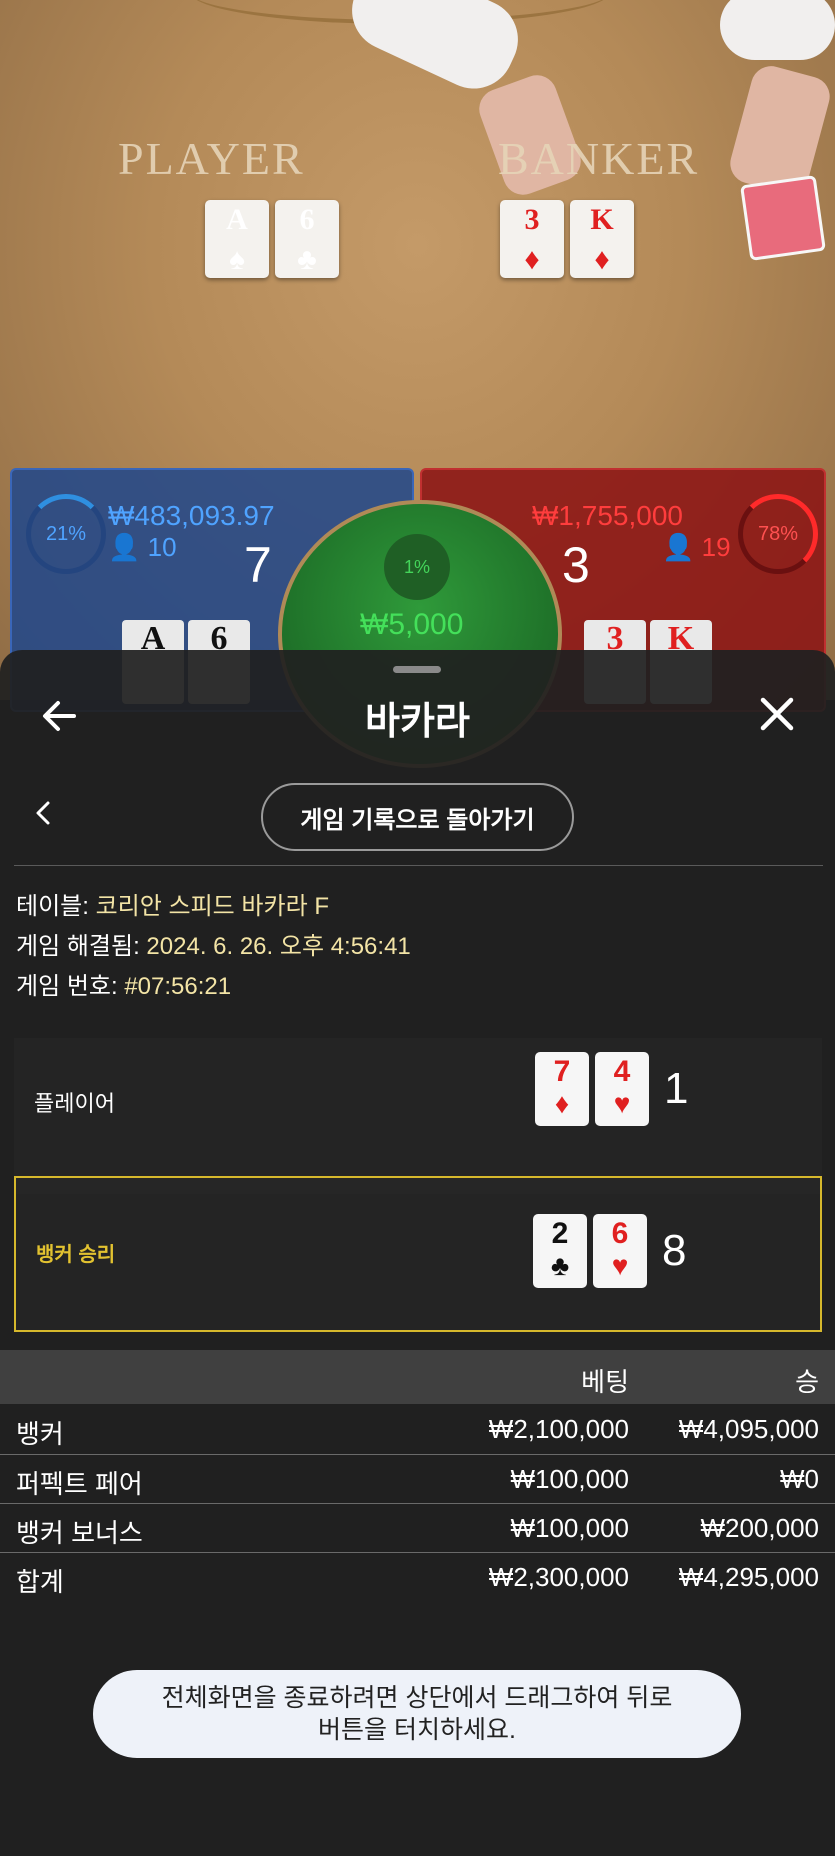 This screenshot has height=1856, width=835. I want to click on player-score: 1, so click(676, 1088).